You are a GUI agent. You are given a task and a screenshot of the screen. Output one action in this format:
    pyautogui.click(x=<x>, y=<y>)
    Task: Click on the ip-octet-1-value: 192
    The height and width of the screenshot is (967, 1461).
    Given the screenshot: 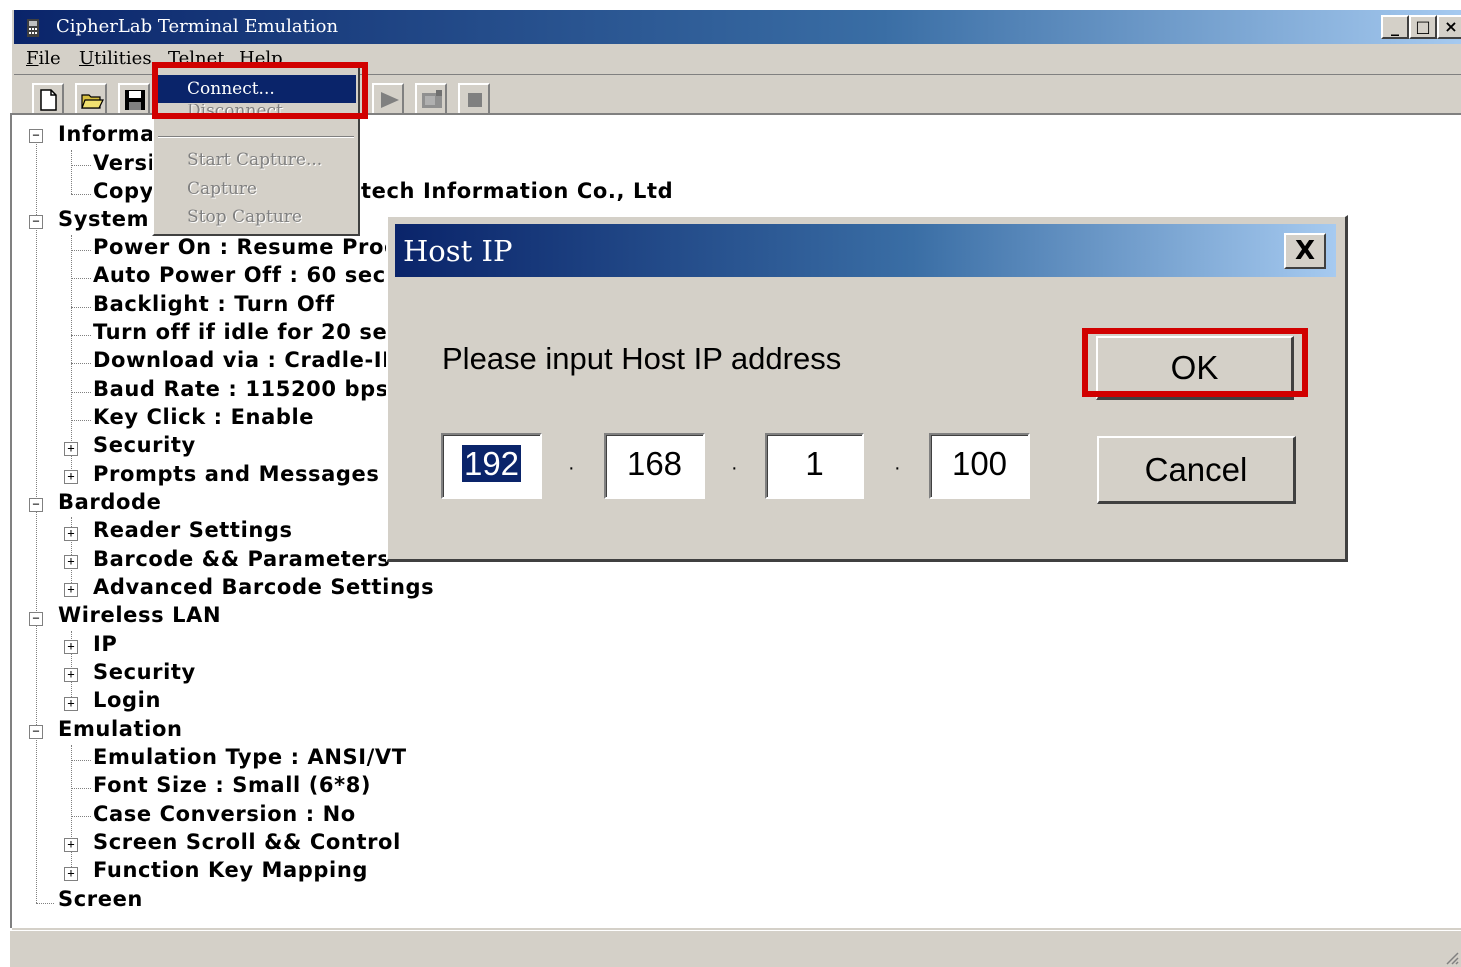 What is the action you would take?
    pyautogui.click(x=491, y=463)
    